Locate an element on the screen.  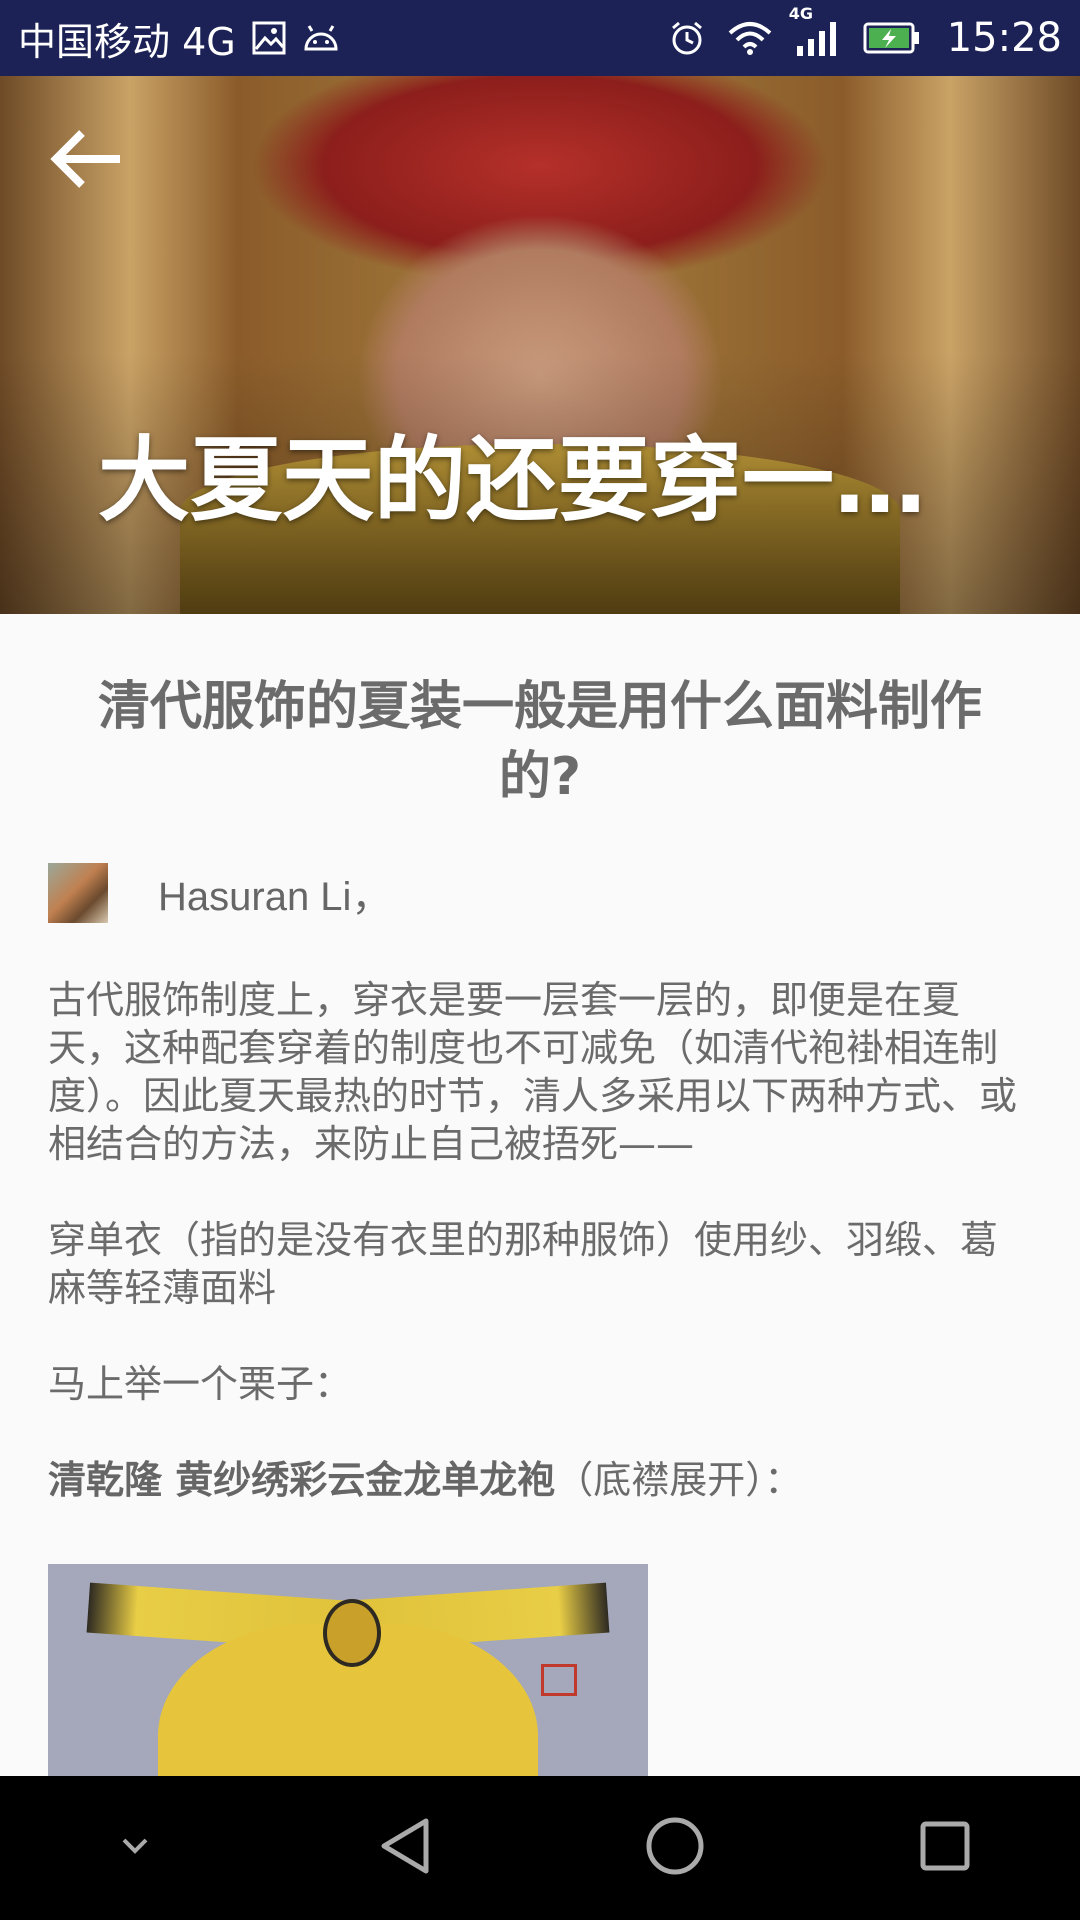
bold-text: 清乾隆 黄纱绣彩云金龙单龙袍 is located at coordinates (302, 1480).